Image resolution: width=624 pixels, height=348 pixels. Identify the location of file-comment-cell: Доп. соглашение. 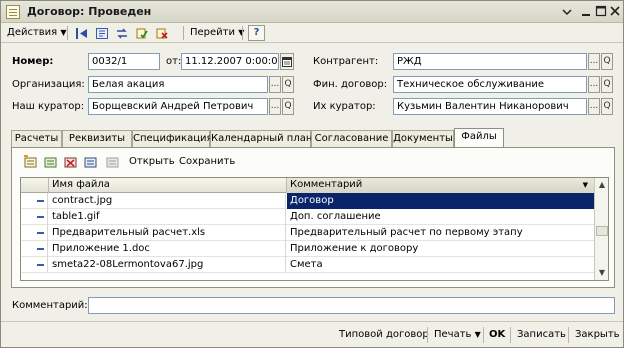
(441, 217).